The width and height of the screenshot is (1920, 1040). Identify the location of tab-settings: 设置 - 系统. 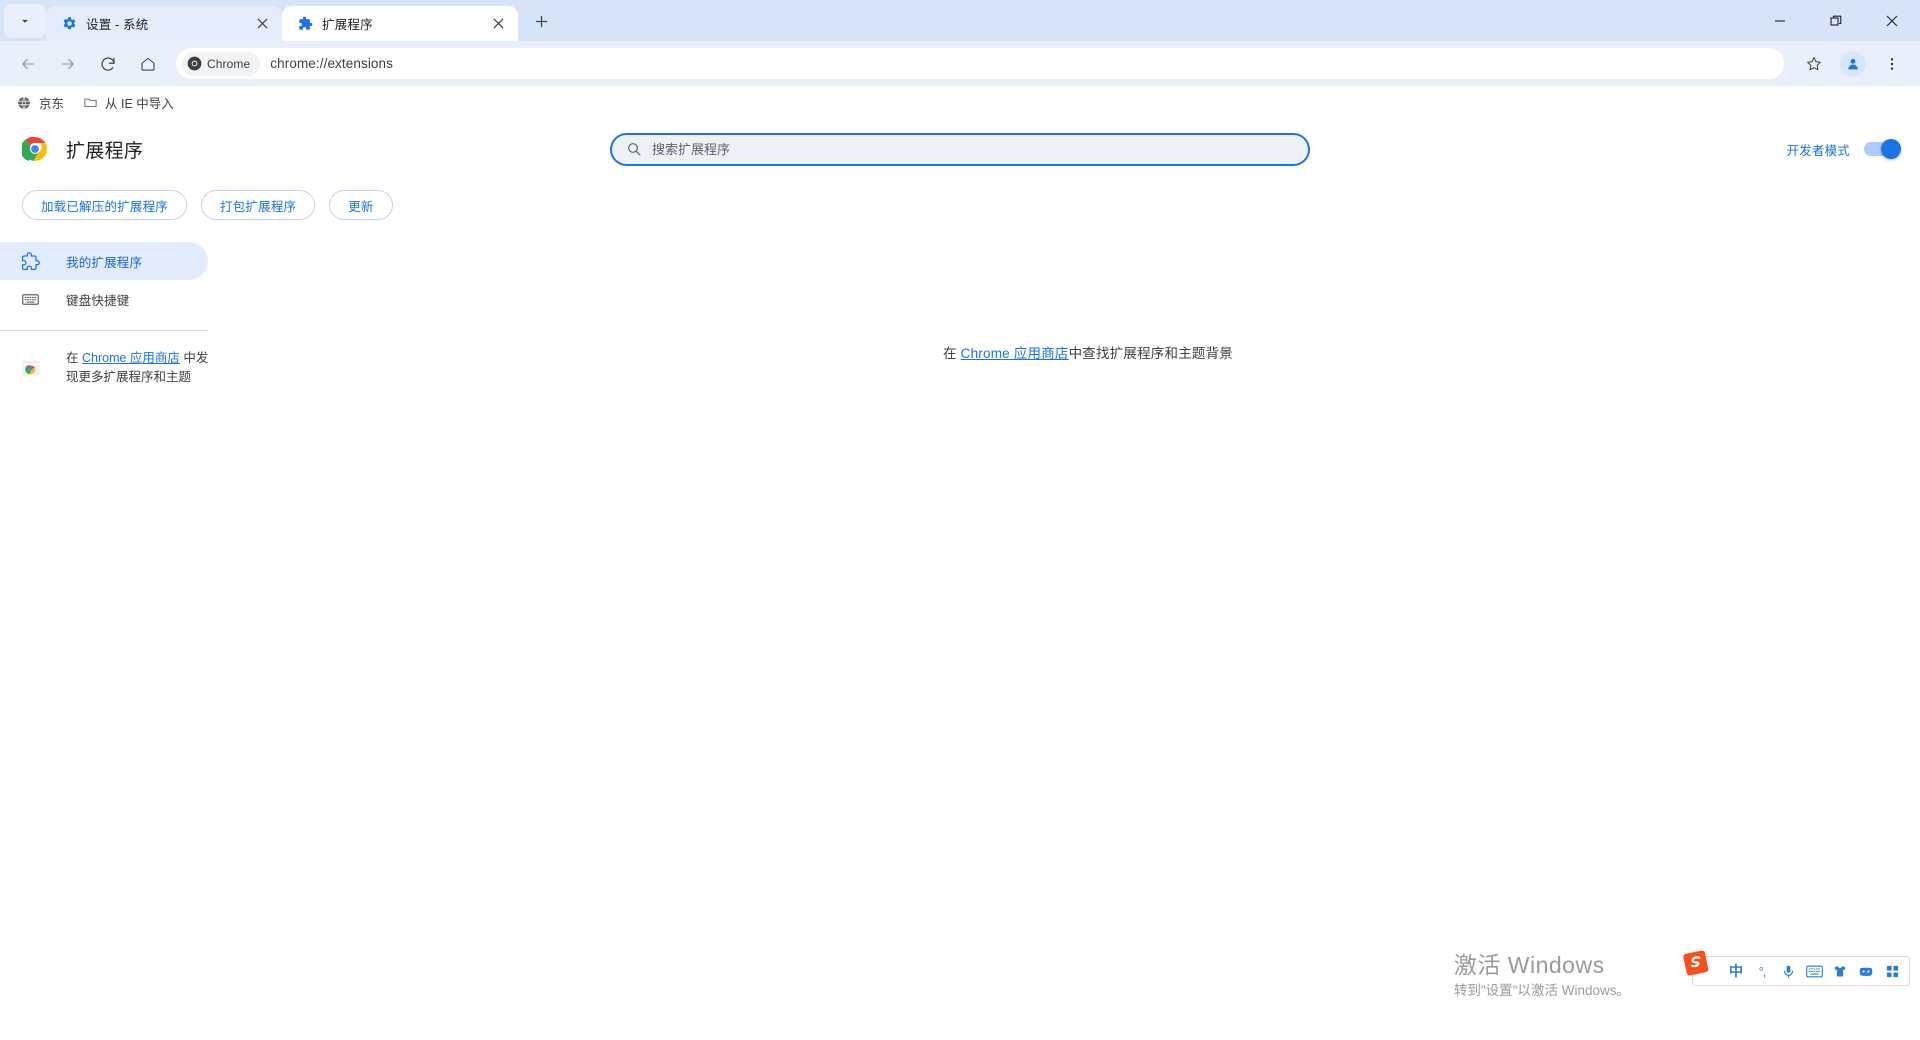
(164, 23).